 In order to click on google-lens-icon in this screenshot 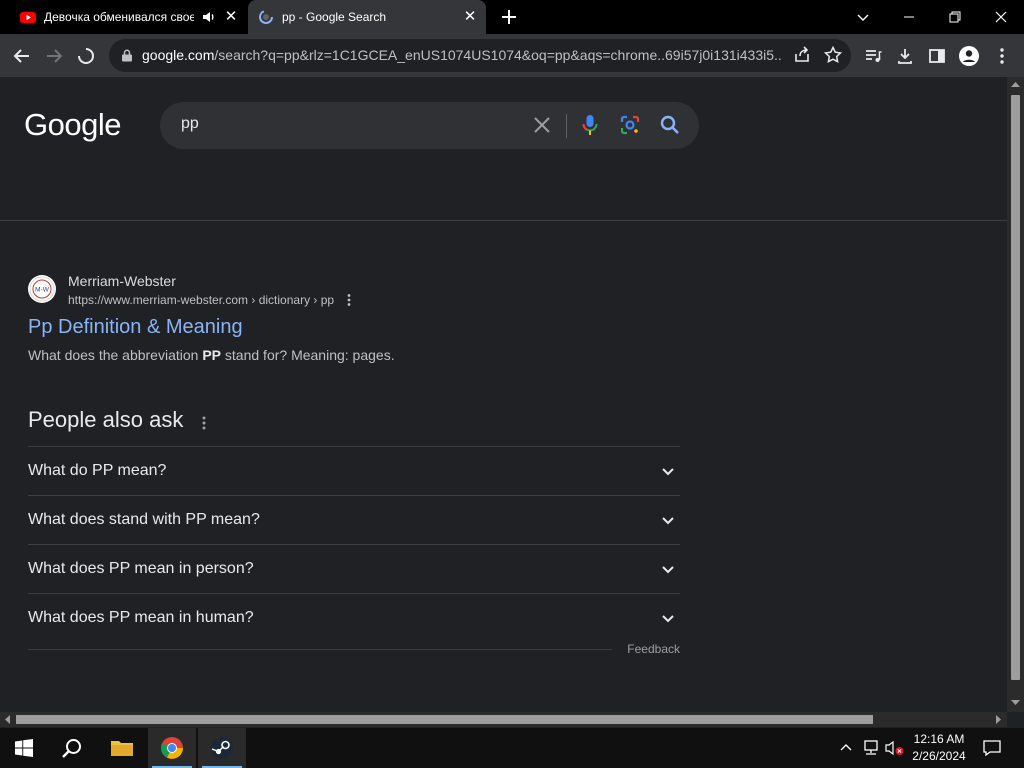, I will do `click(630, 125)`.